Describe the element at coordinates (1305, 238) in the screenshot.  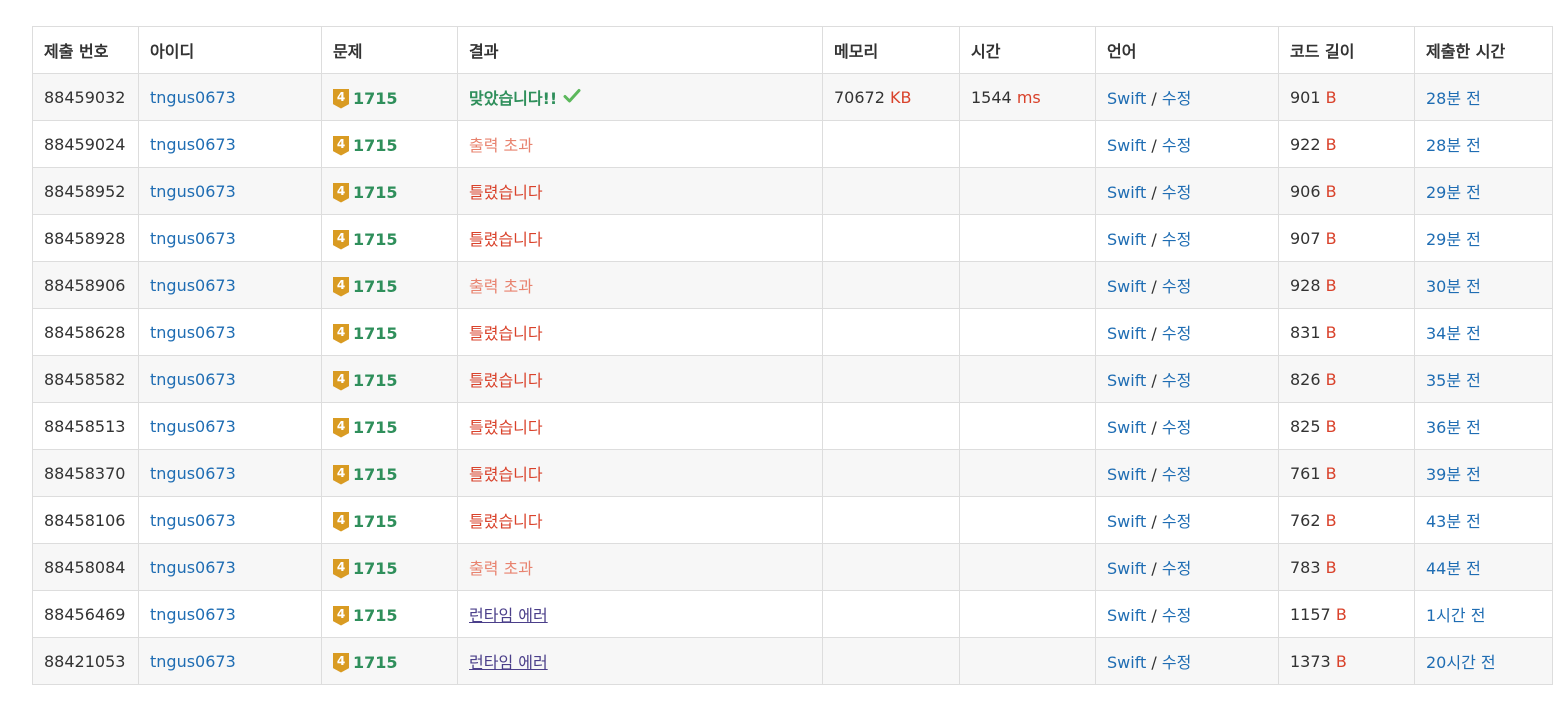
I see `code-length-value: 907` at that location.